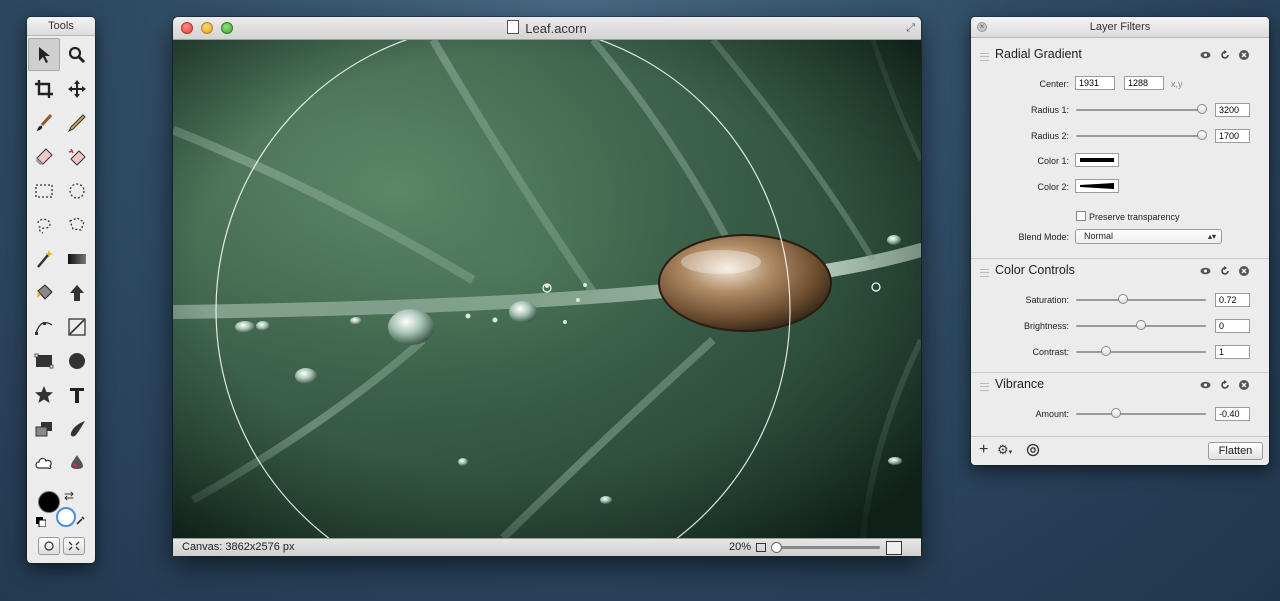 The width and height of the screenshot is (1280, 601). Describe the element at coordinates (49, 502) in the screenshot. I see `foreground-color-swatch` at that location.